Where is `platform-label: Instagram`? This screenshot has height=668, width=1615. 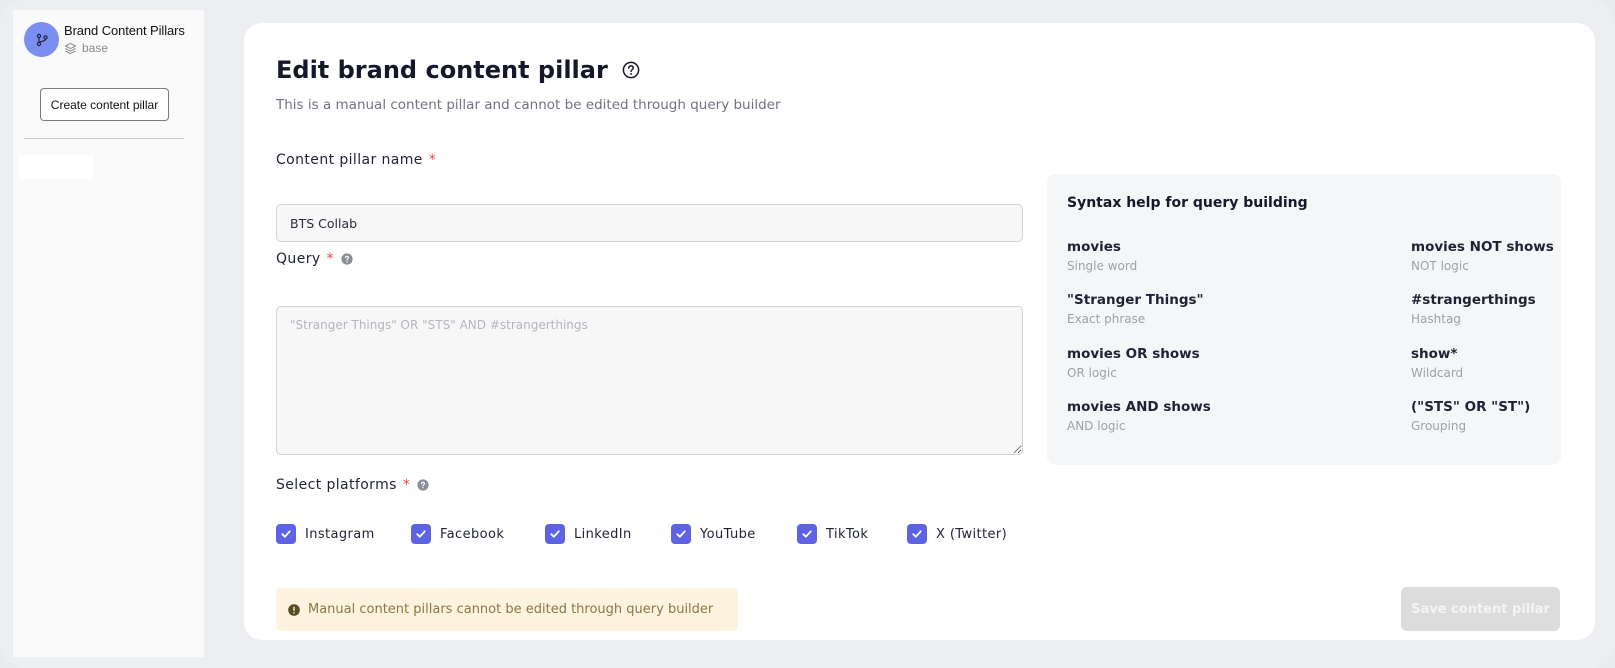 platform-label: Instagram is located at coordinates (340, 534).